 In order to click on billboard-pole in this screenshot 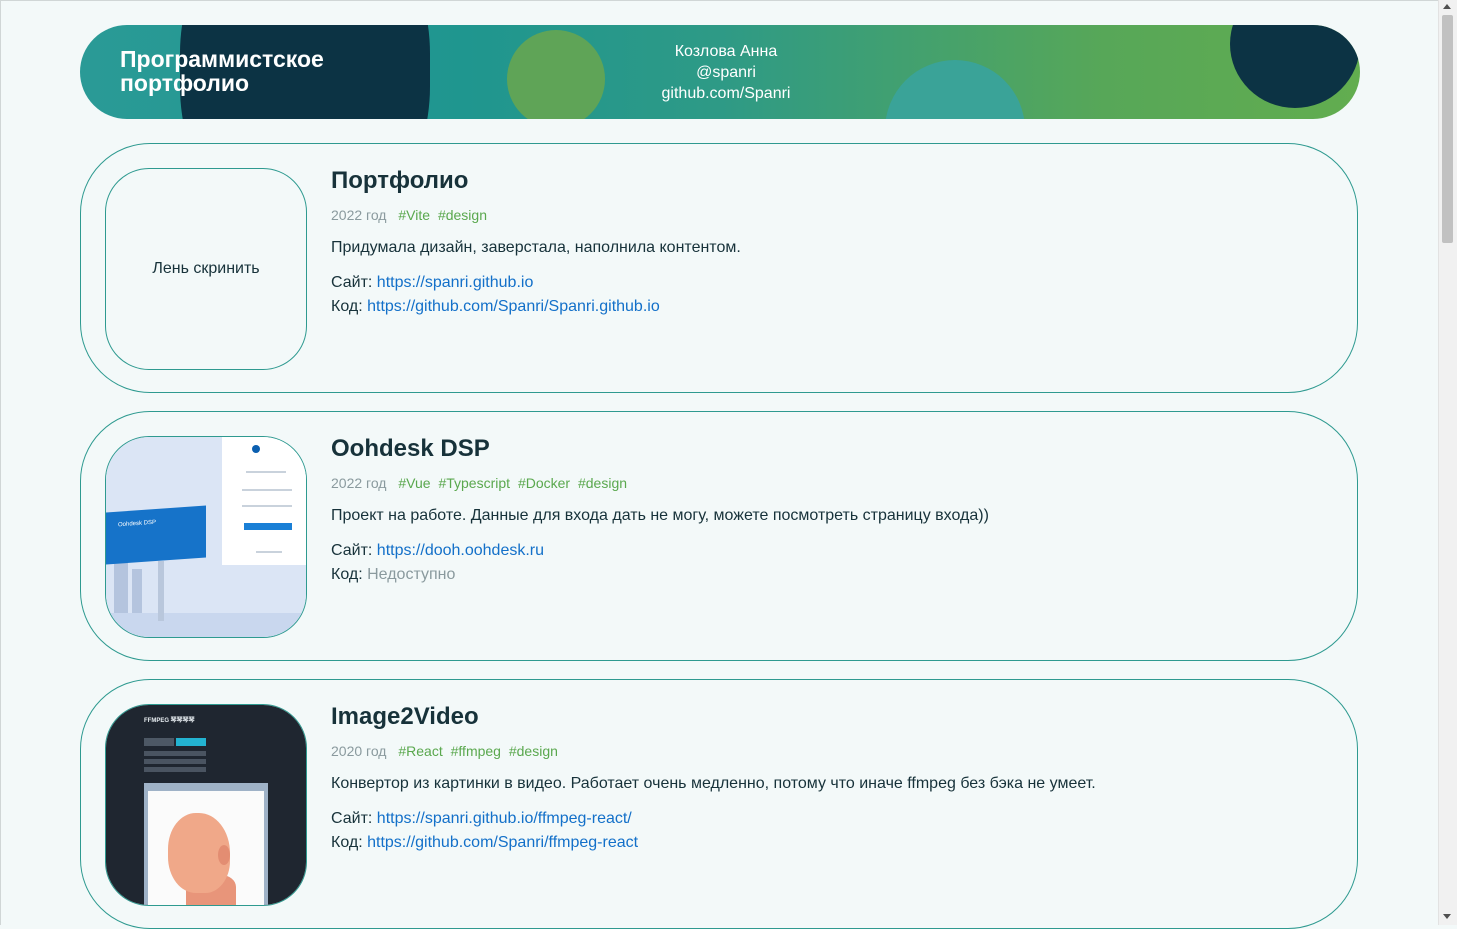, I will do `click(161, 591)`.